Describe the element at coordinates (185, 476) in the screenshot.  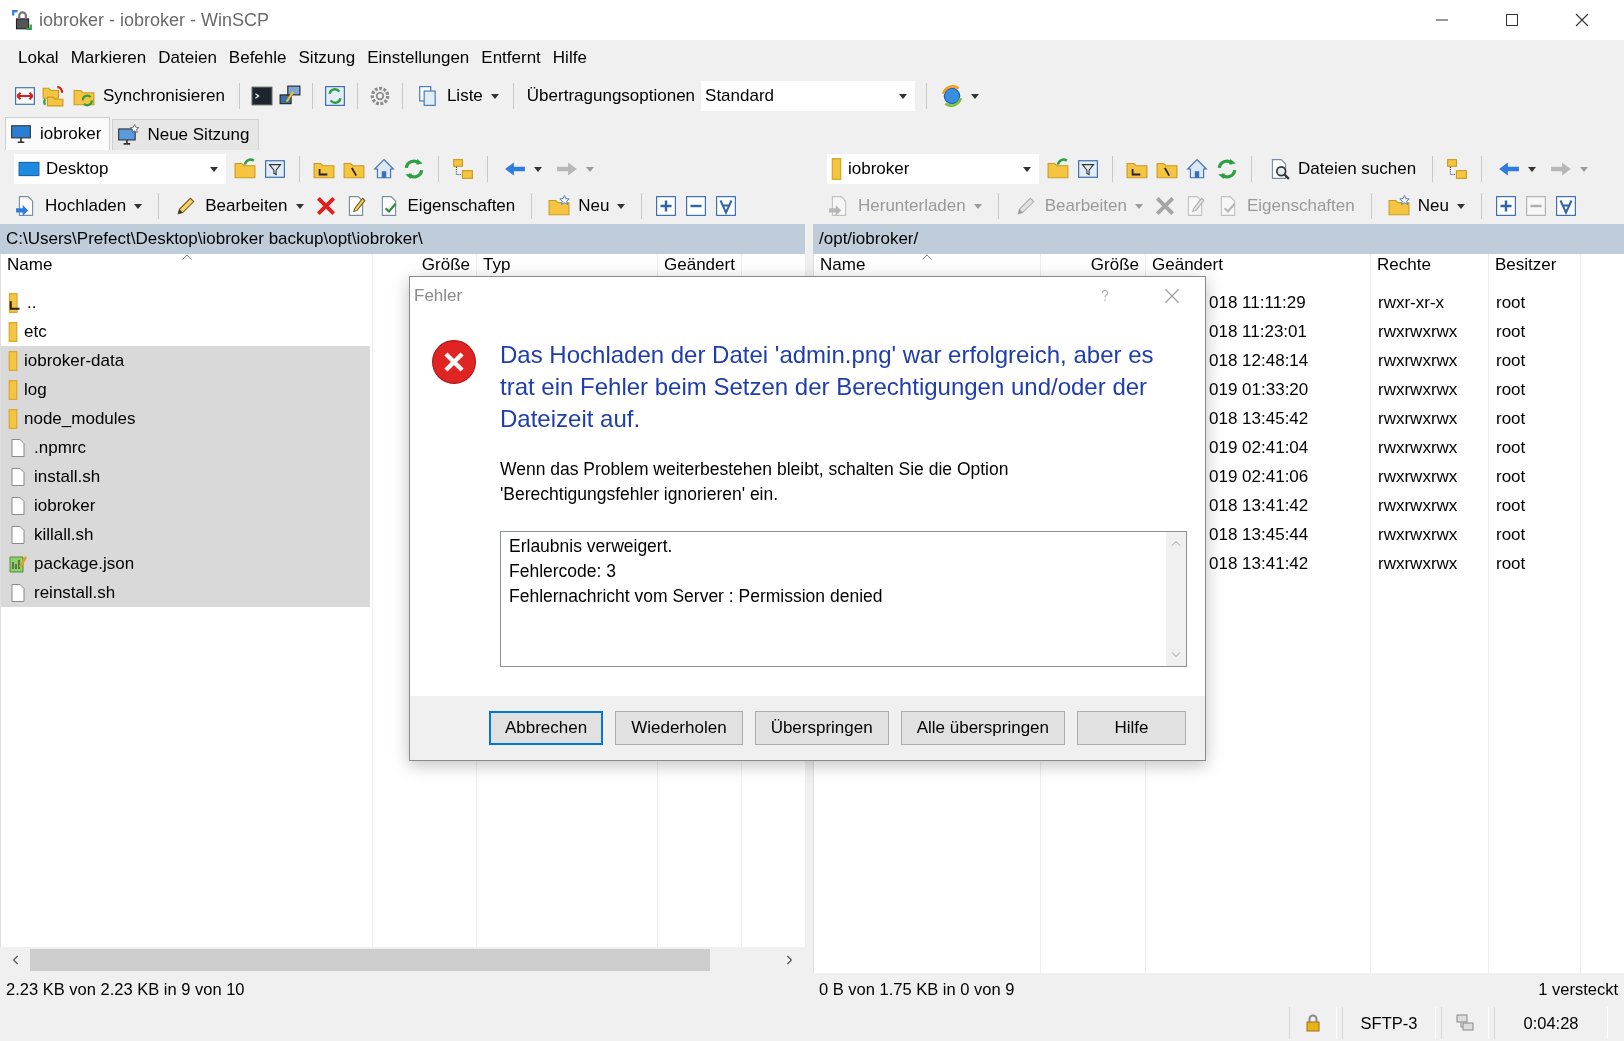
I see `file-row: install.sh` at that location.